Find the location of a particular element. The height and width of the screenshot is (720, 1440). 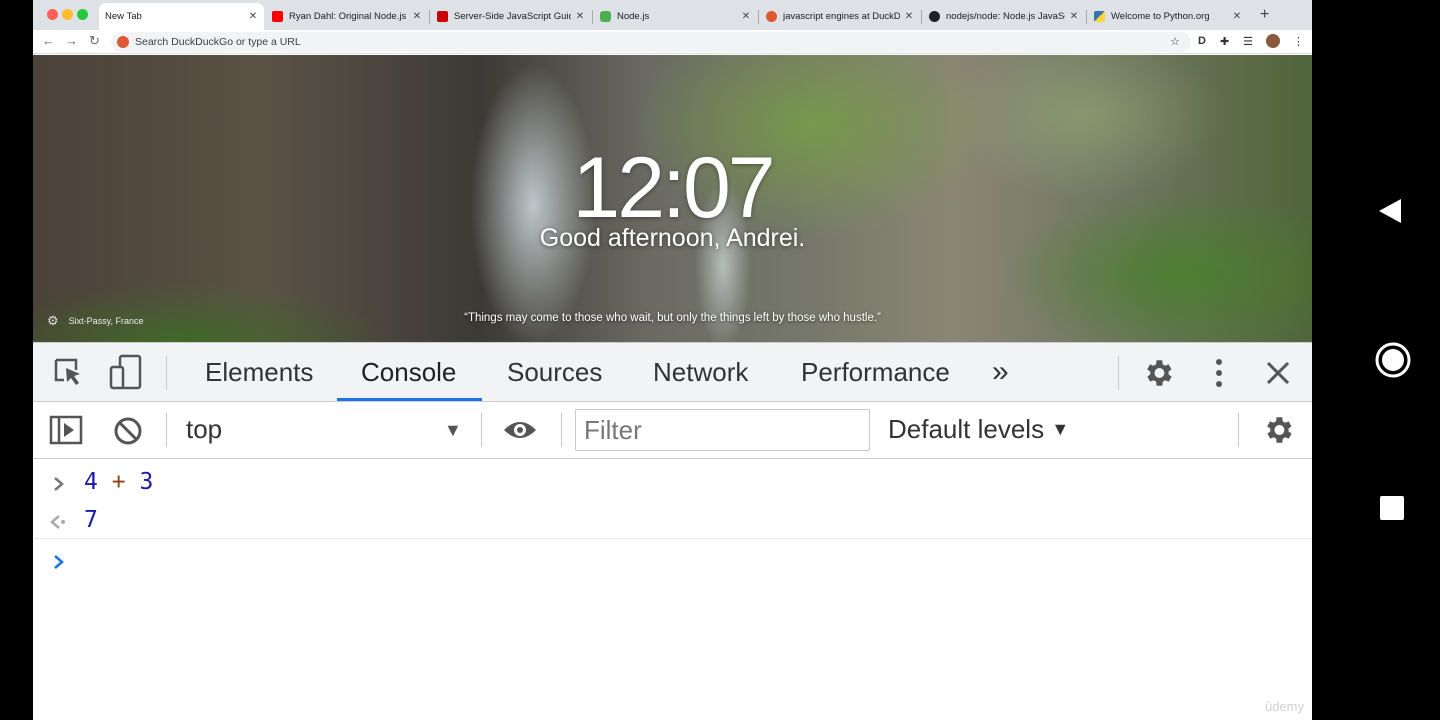

show-sidebar-icon is located at coordinates (66, 430).